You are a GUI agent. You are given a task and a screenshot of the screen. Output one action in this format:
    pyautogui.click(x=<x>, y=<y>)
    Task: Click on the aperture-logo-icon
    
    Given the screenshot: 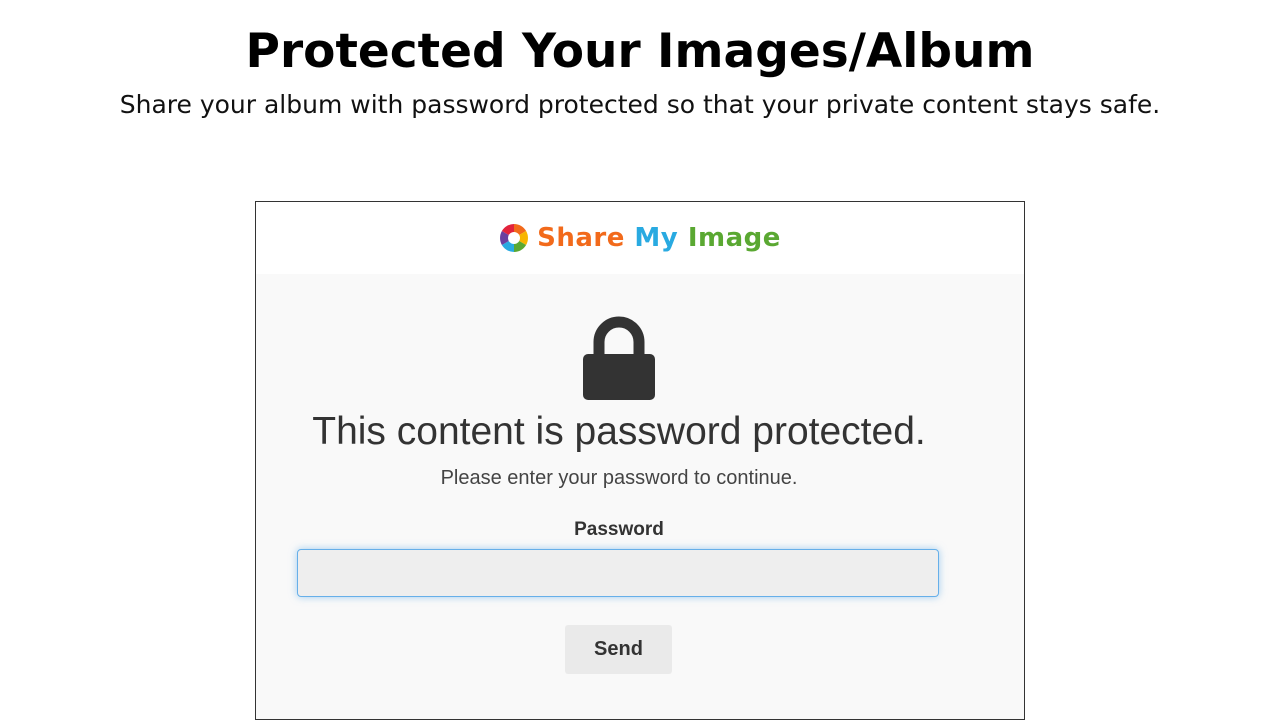 What is the action you would take?
    pyautogui.click(x=514, y=238)
    